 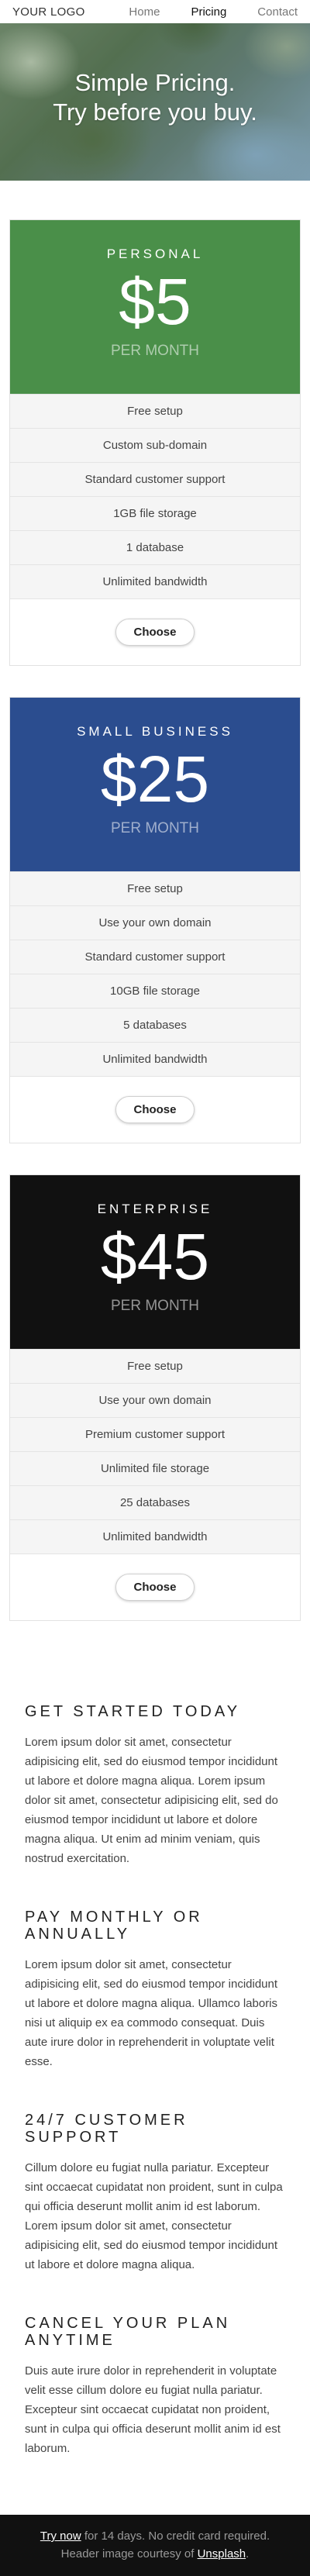 What do you see at coordinates (277, 12) in the screenshot?
I see `nav-link-contact: Contact` at bounding box center [277, 12].